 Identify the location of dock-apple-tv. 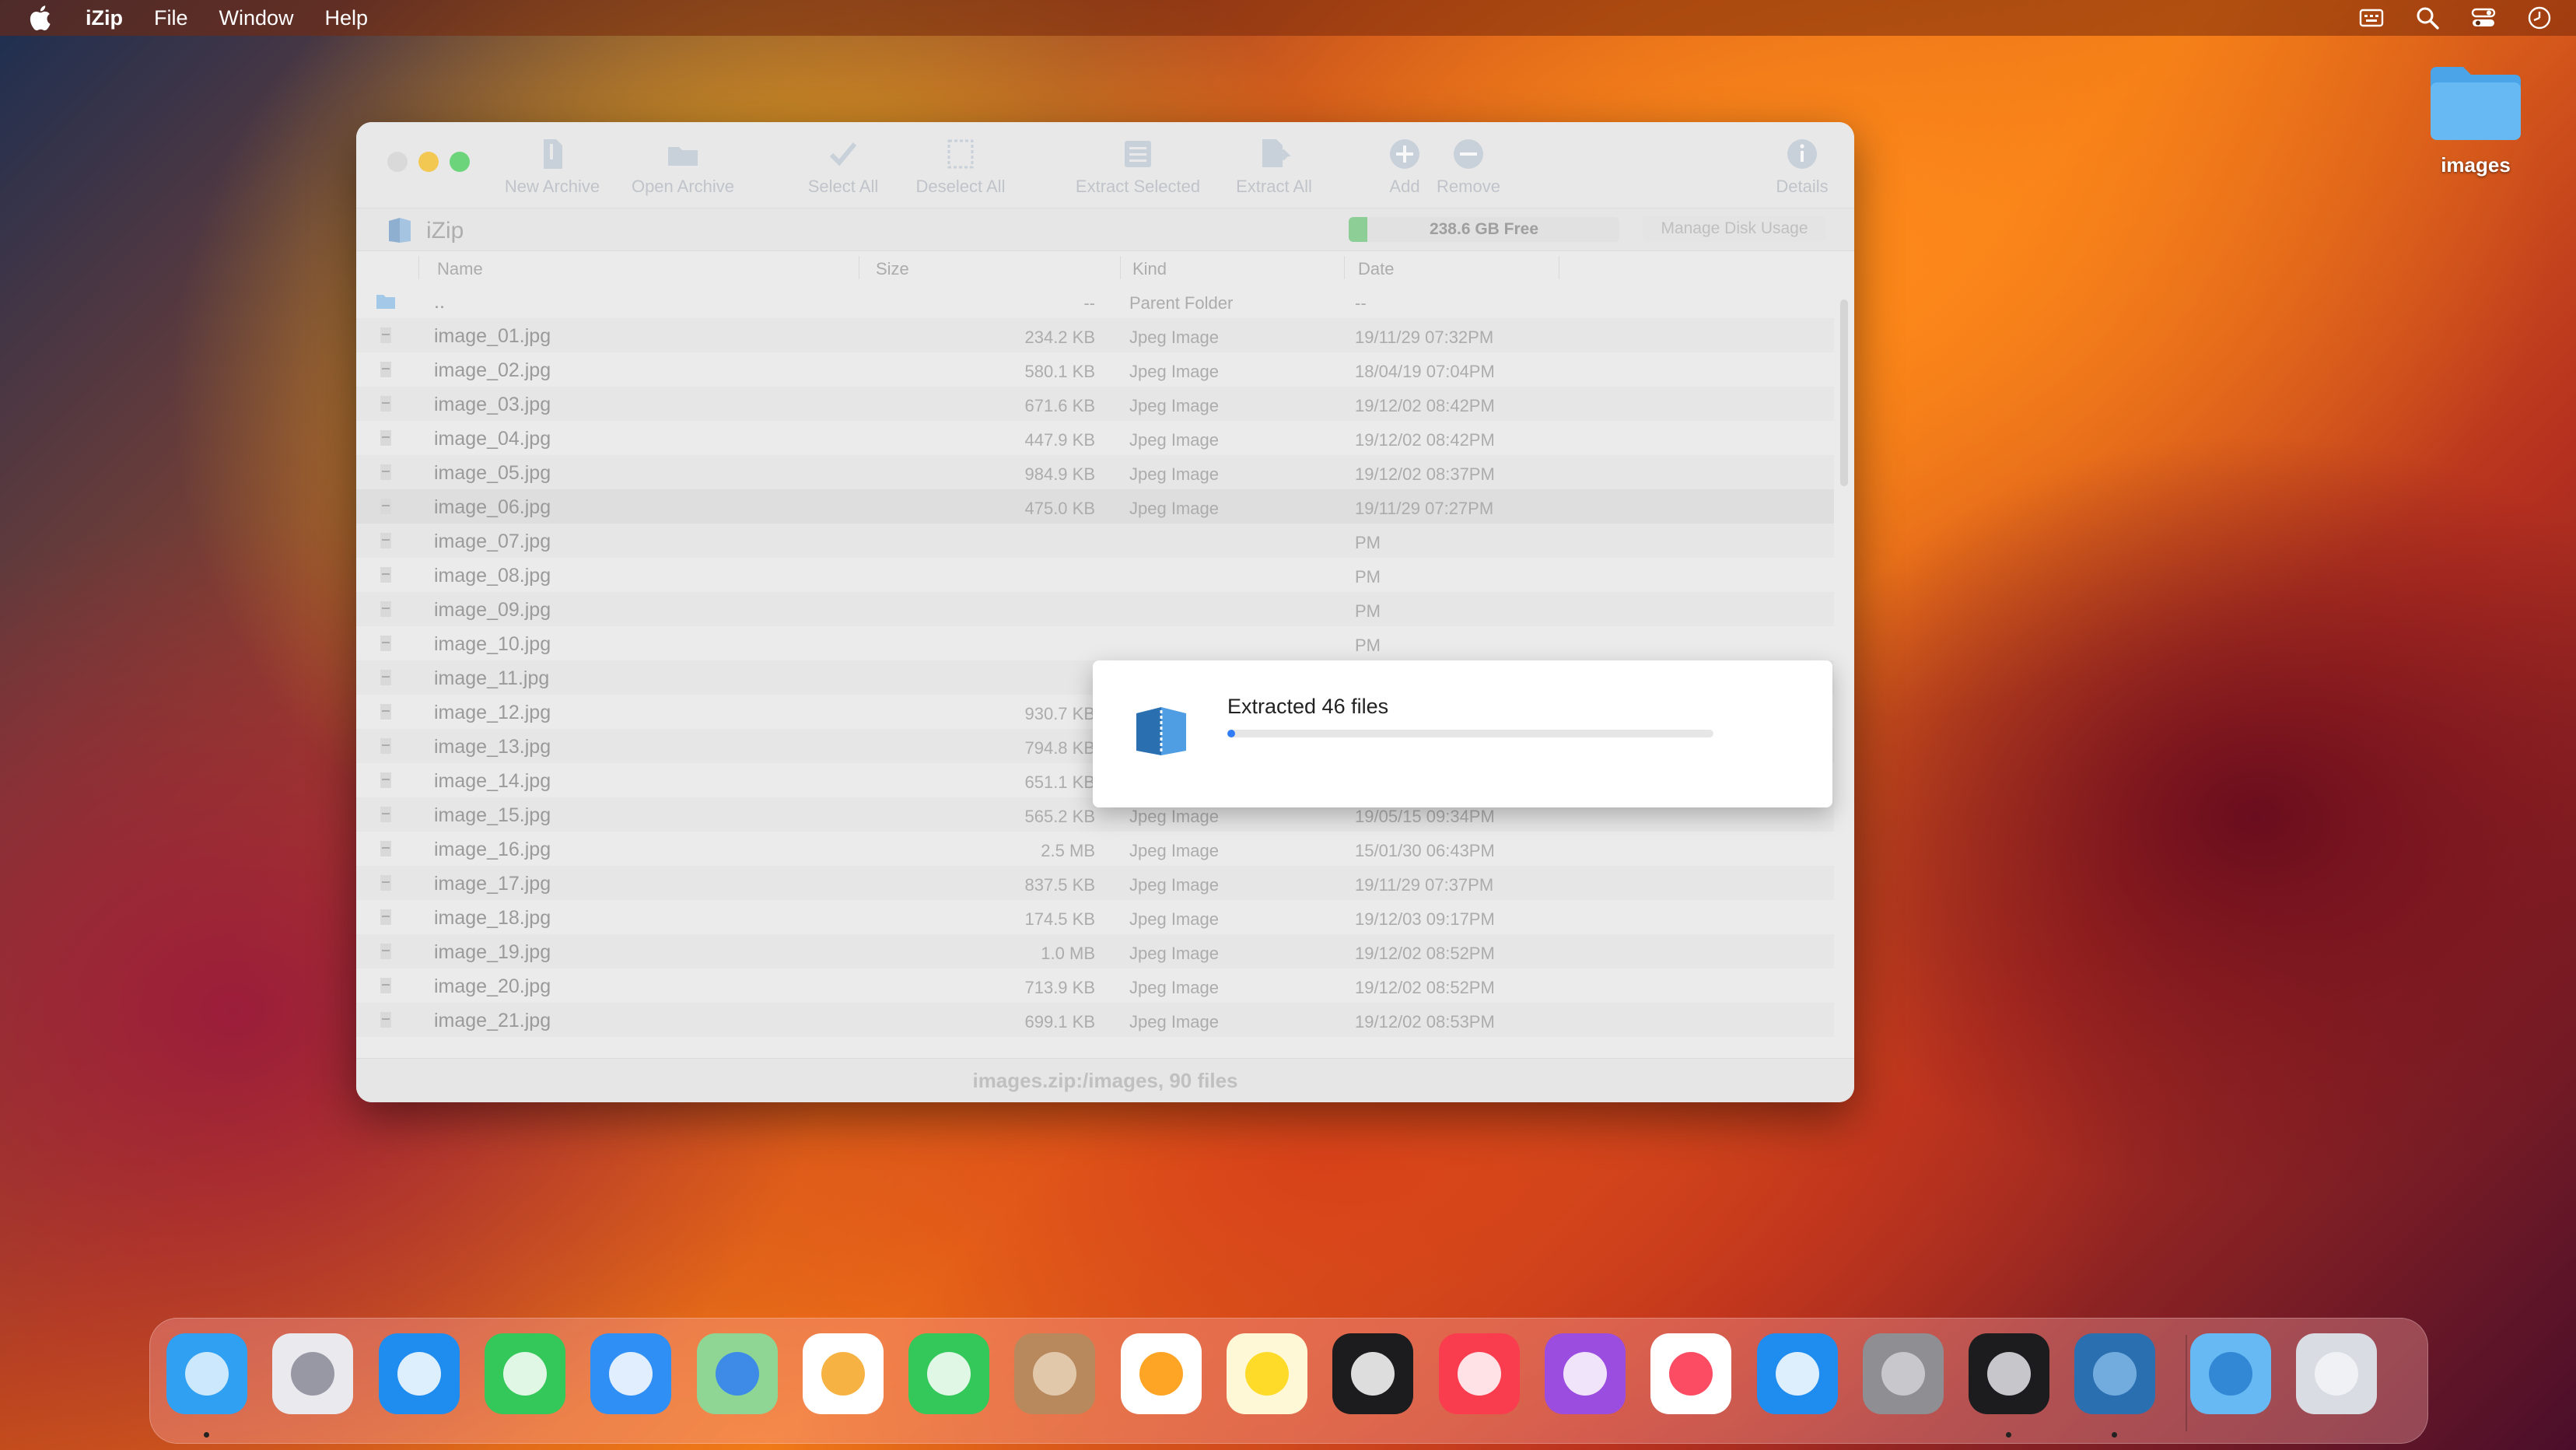
(1373, 1373).